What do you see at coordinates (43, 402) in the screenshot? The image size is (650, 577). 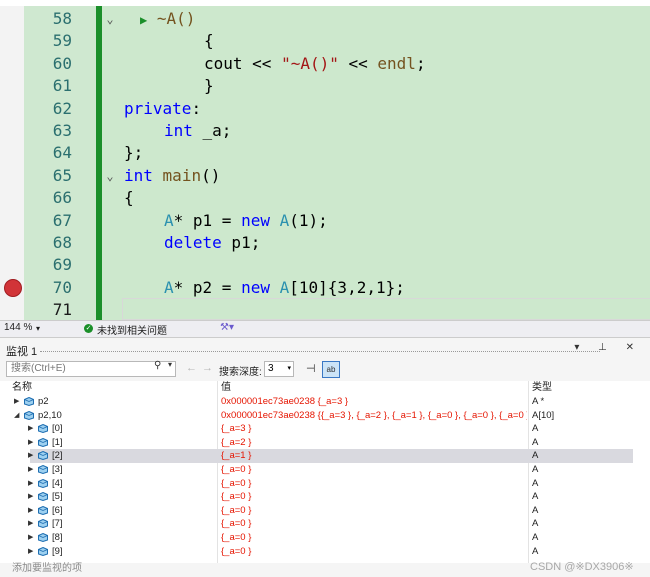 I see `watch-name: p2` at bounding box center [43, 402].